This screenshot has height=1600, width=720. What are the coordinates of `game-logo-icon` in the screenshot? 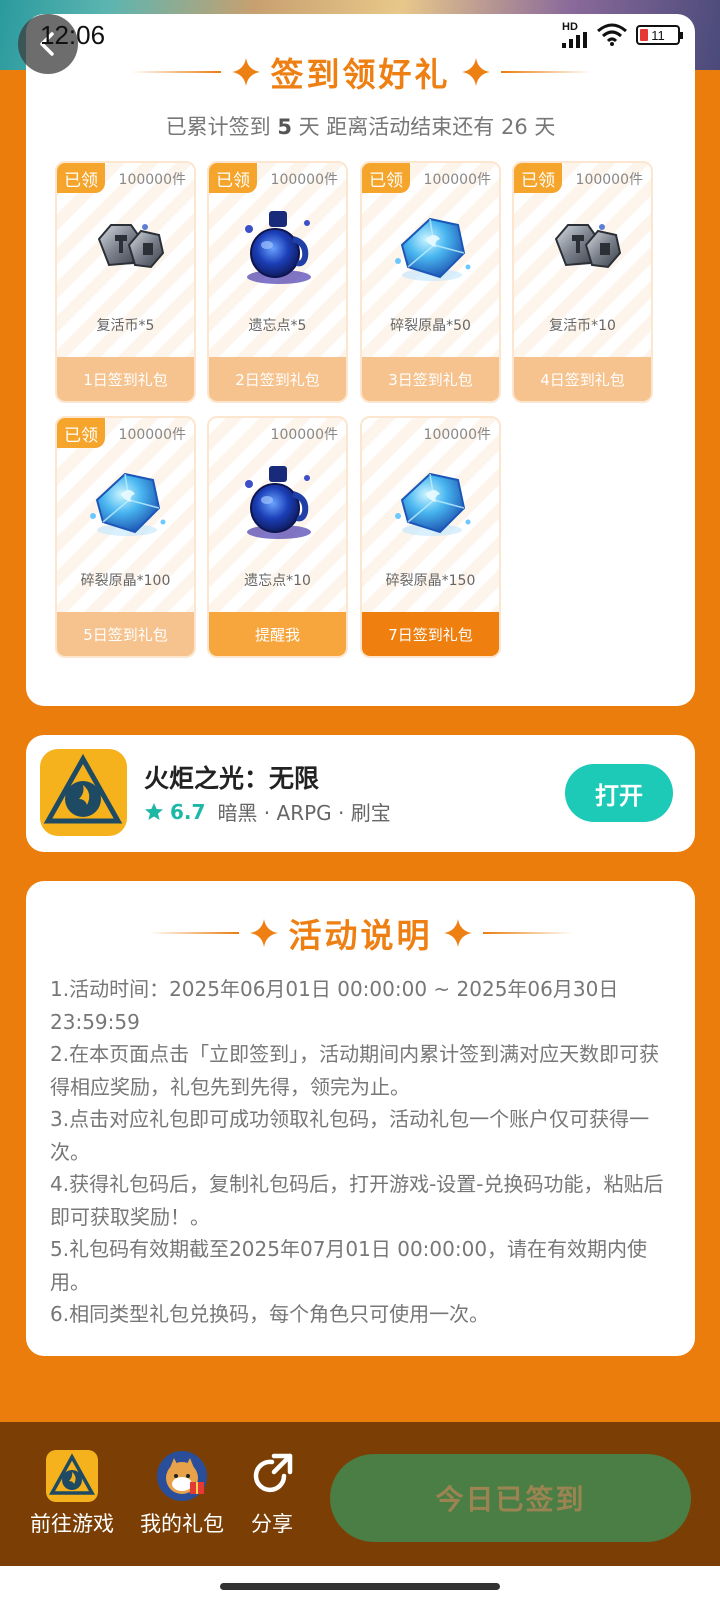 It's located at (72, 1476).